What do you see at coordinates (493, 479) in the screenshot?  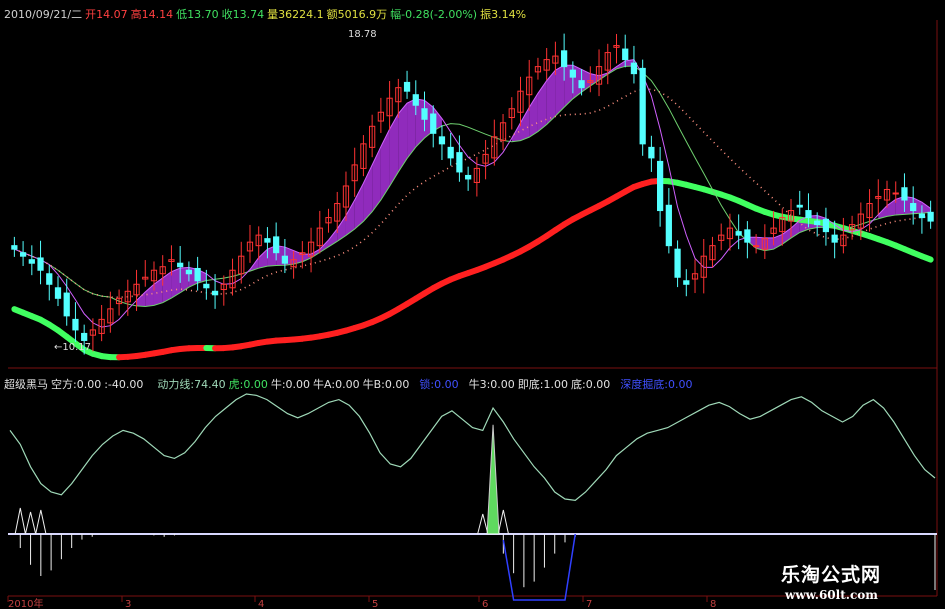 I see `tiger-spike` at bounding box center [493, 479].